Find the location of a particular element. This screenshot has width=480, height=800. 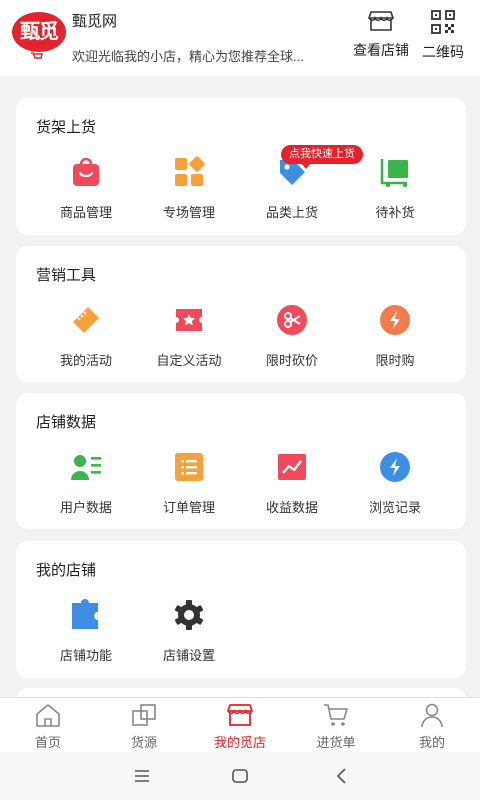

shop-settings-button: 店铺设置 is located at coordinates (189, 631).